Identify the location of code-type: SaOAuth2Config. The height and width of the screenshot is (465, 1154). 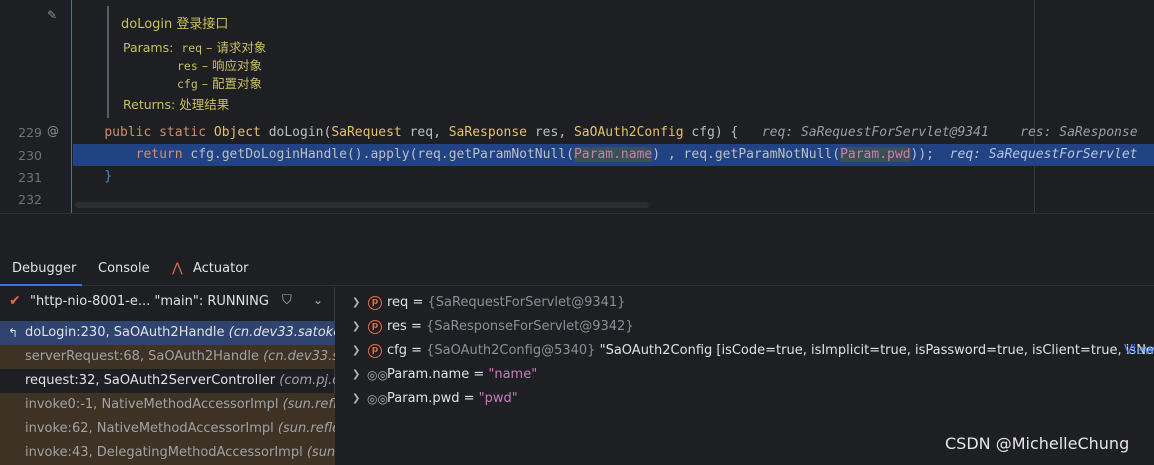
(628, 132).